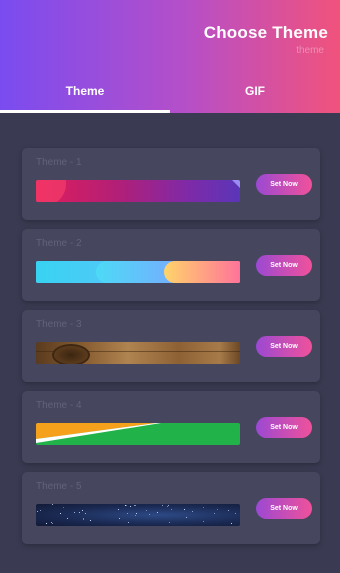 This screenshot has height=573, width=340. What do you see at coordinates (284, 427) in the screenshot?
I see `set-now-button-4: Set Now` at bounding box center [284, 427].